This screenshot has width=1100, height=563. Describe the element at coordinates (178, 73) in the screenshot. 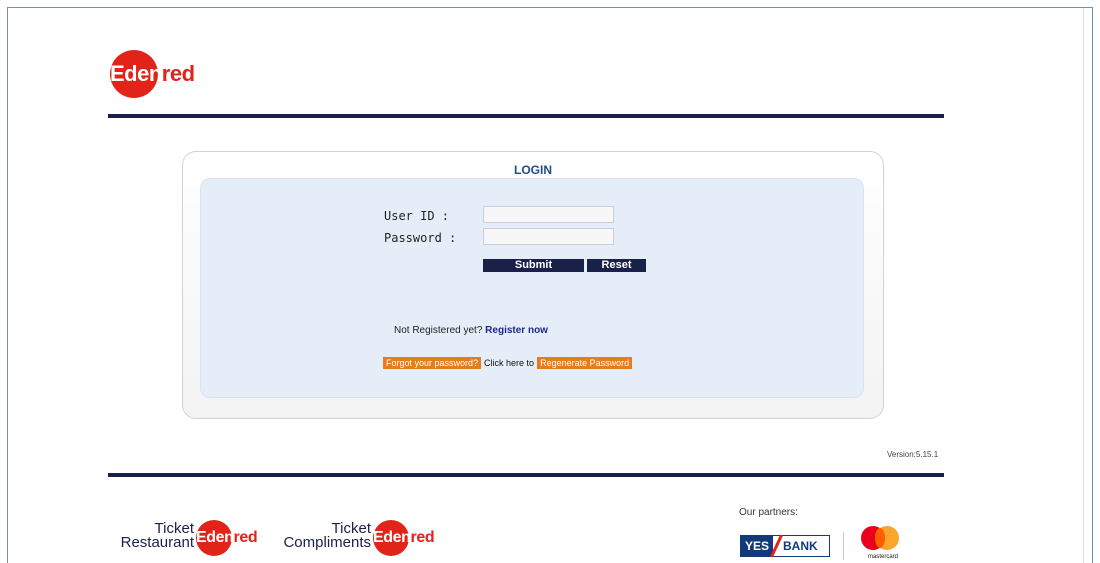

I see `logo-text-part2: red` at that location.